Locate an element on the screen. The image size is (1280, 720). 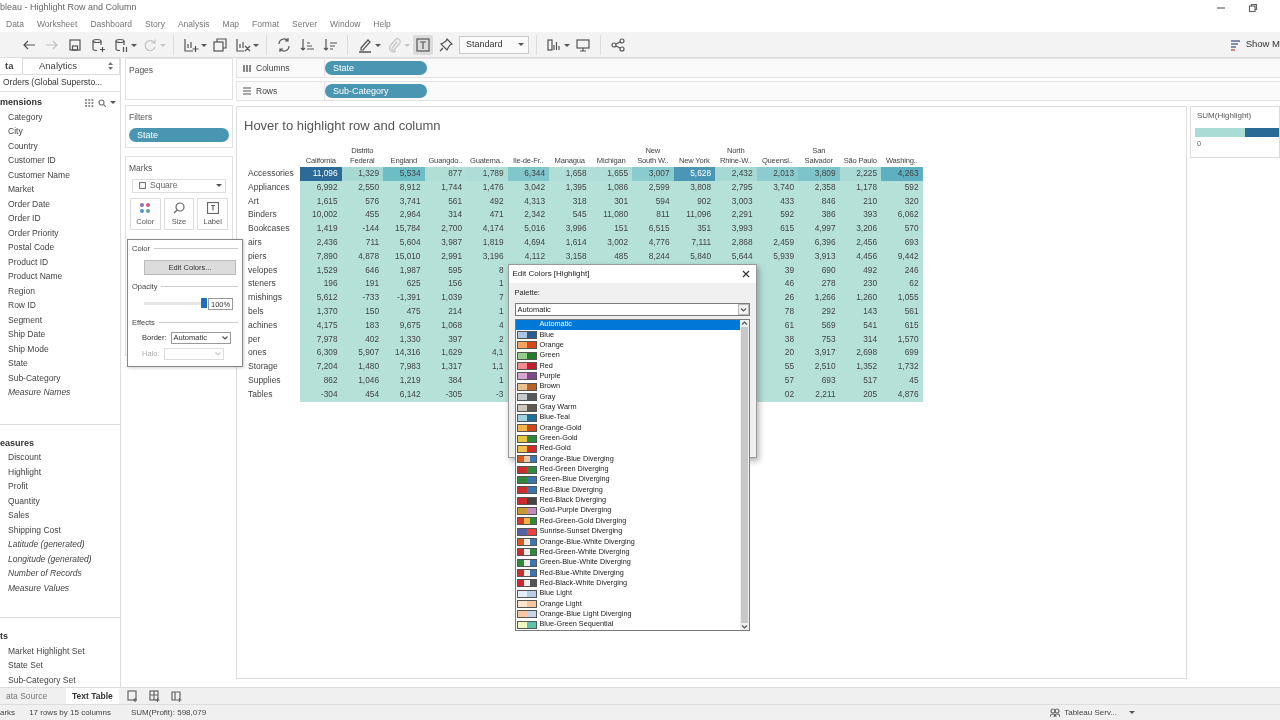
table-cell: 615 is located at coordinates (777, 229).